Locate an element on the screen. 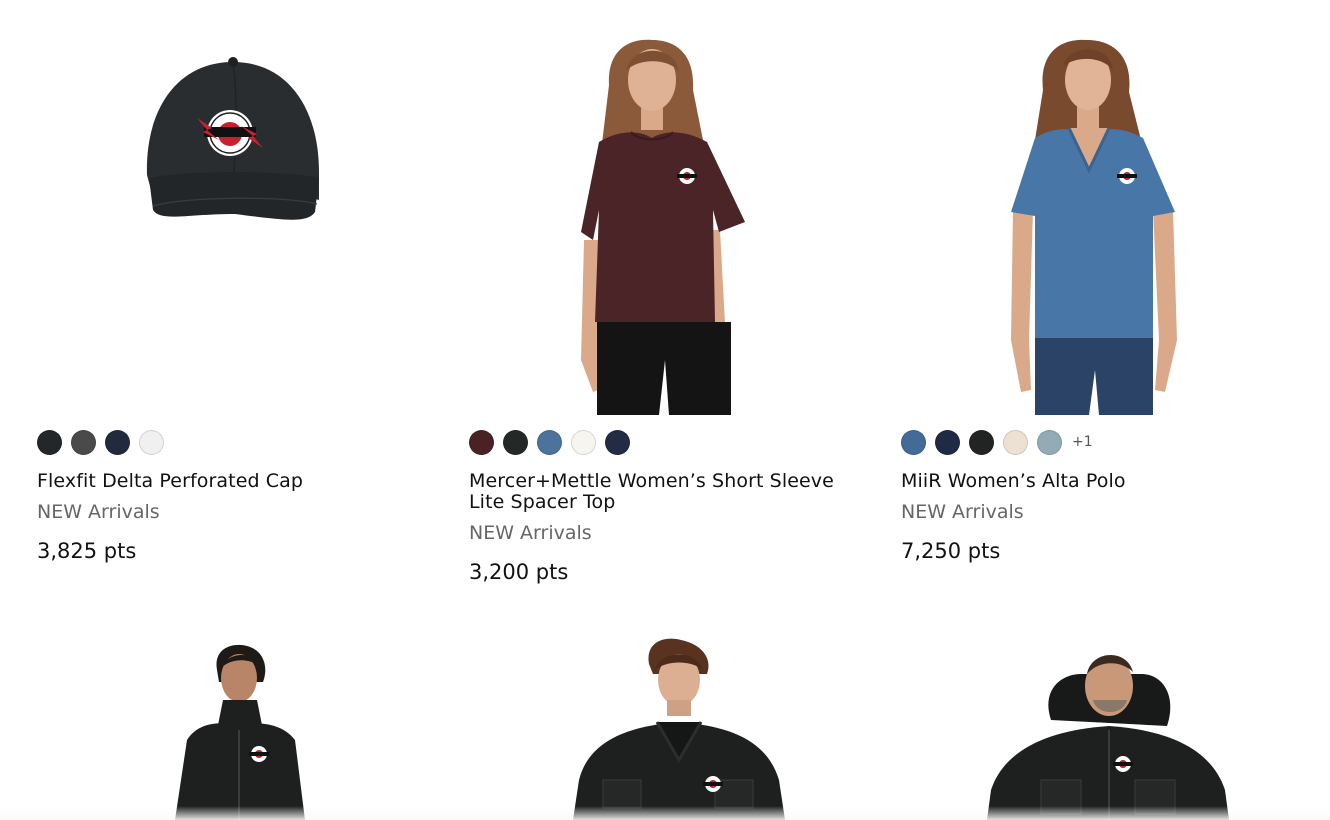 The width and height of the screenshot is (1330, 820). mens-work-jacket-product-image is located at coordinates (679, 729).